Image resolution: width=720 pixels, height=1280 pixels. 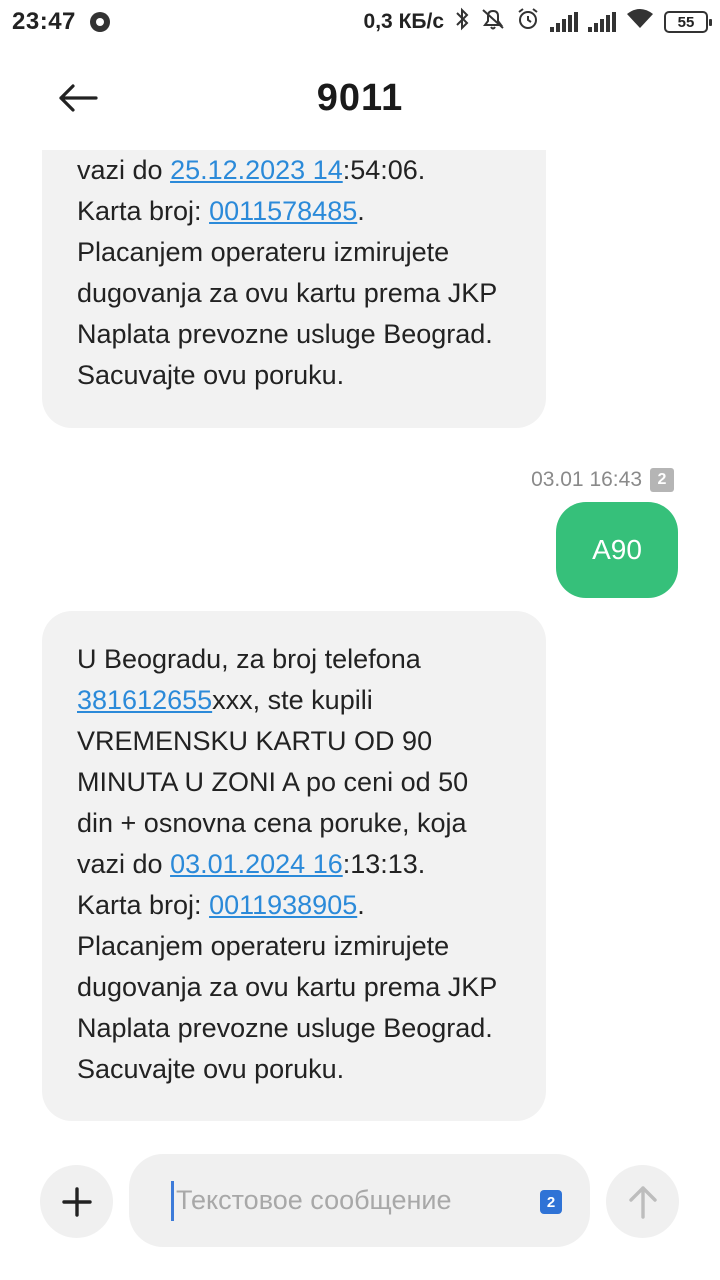 I want to click on message-text: U Beogradu, za broj telefona, so click(x=249, y=659).